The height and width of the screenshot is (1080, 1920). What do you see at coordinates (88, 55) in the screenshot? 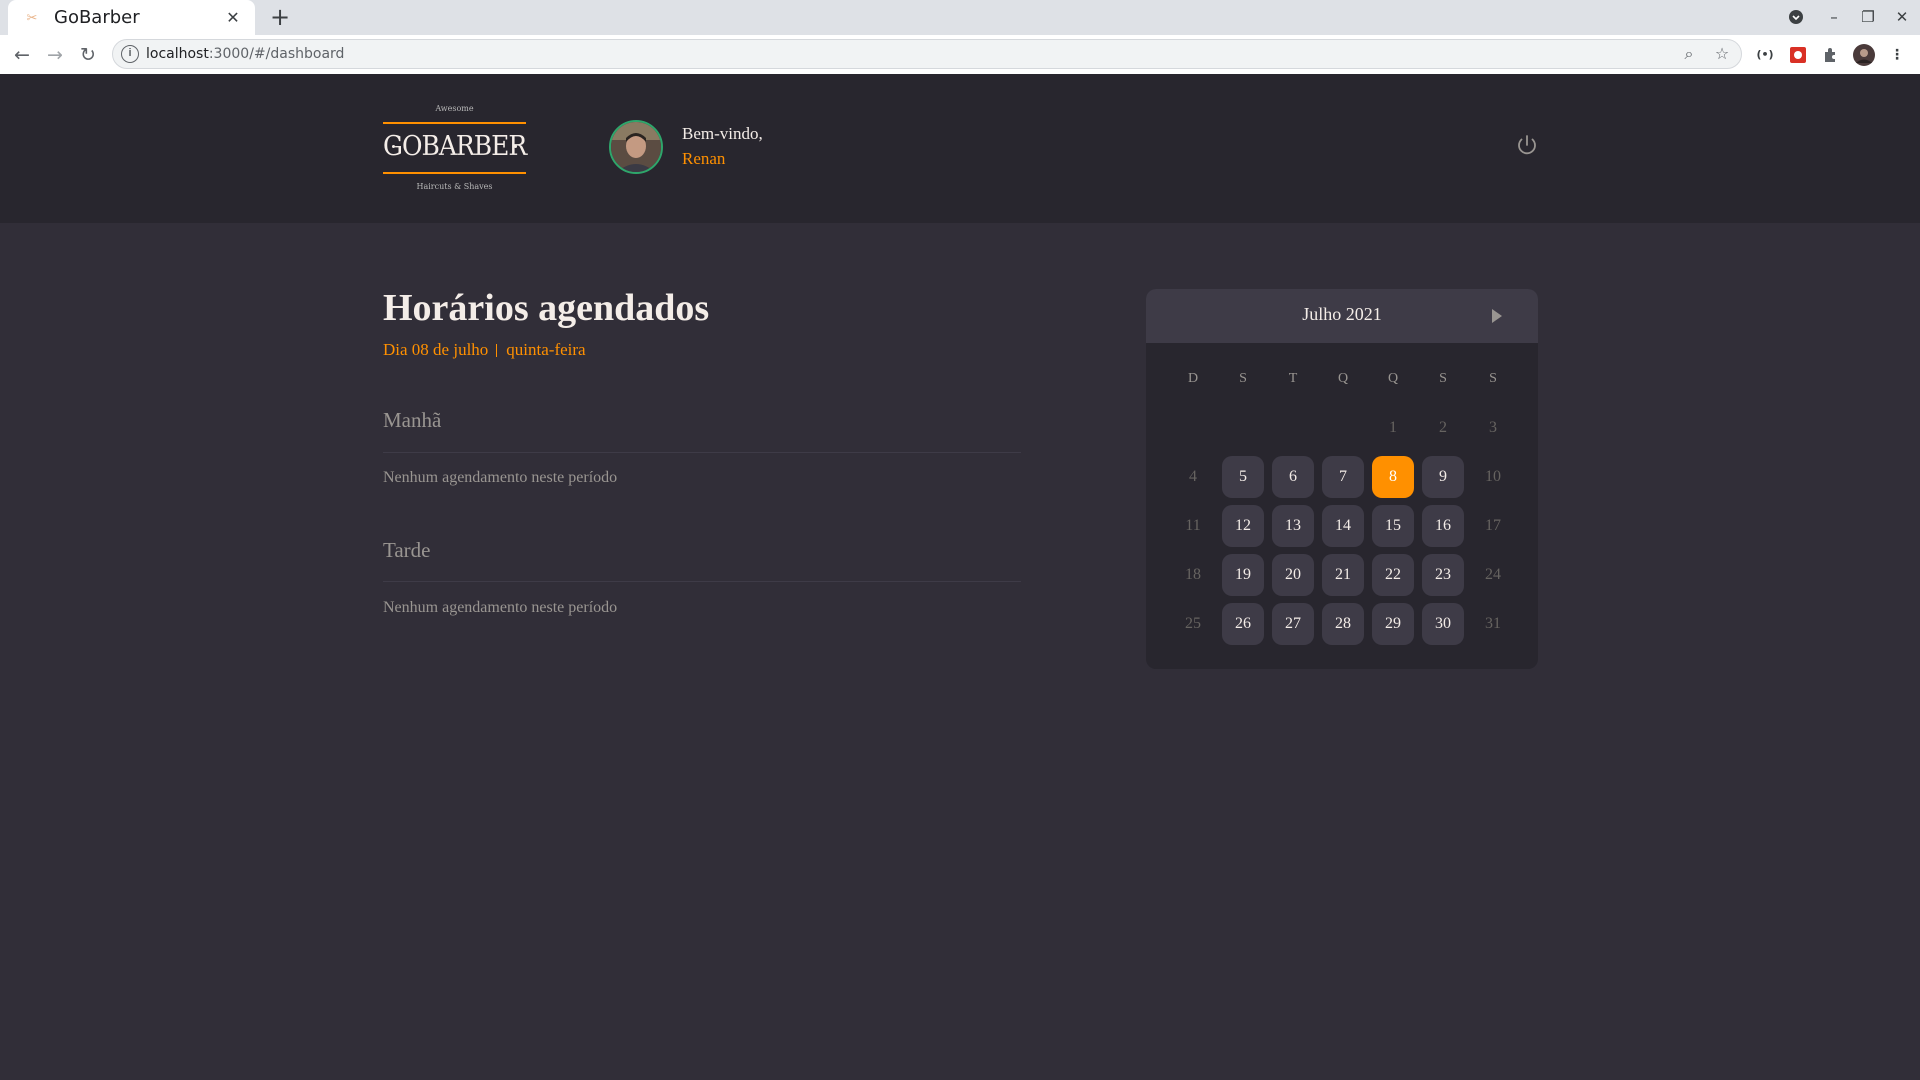
I see `reload-icon: ↻` at bounding box center [88, 55].